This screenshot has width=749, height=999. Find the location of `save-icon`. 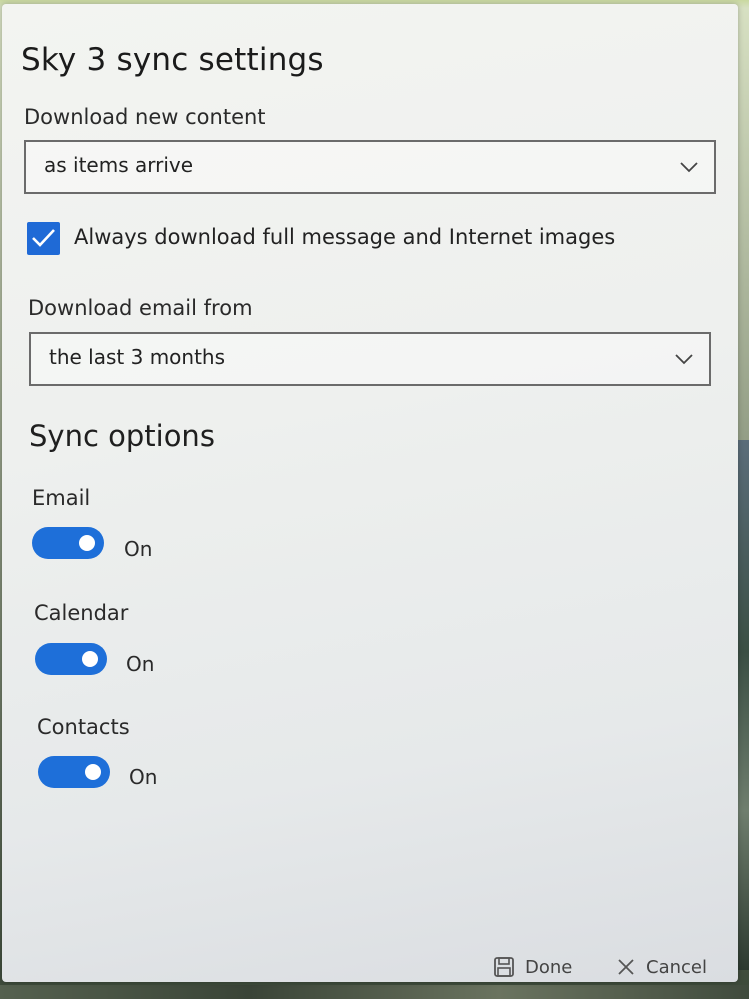

save-icon is located at coordinates (504, 967).